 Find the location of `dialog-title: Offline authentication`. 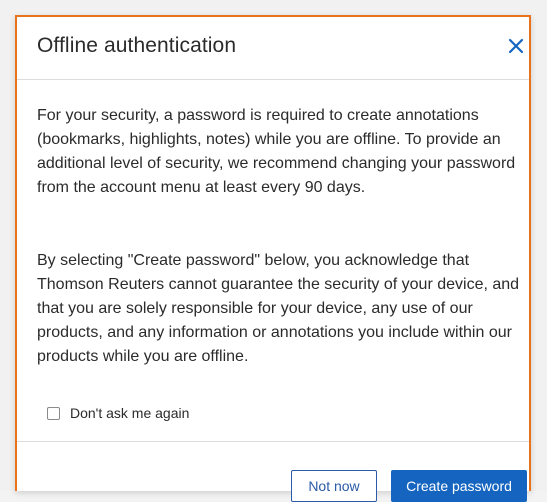

dialog-title: Offline authentication is located at coordinates (137, 45).